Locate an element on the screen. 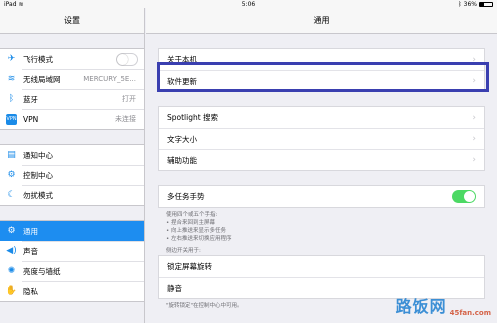  control-center-icon: ⚙ is located at coordinates (11, 175).